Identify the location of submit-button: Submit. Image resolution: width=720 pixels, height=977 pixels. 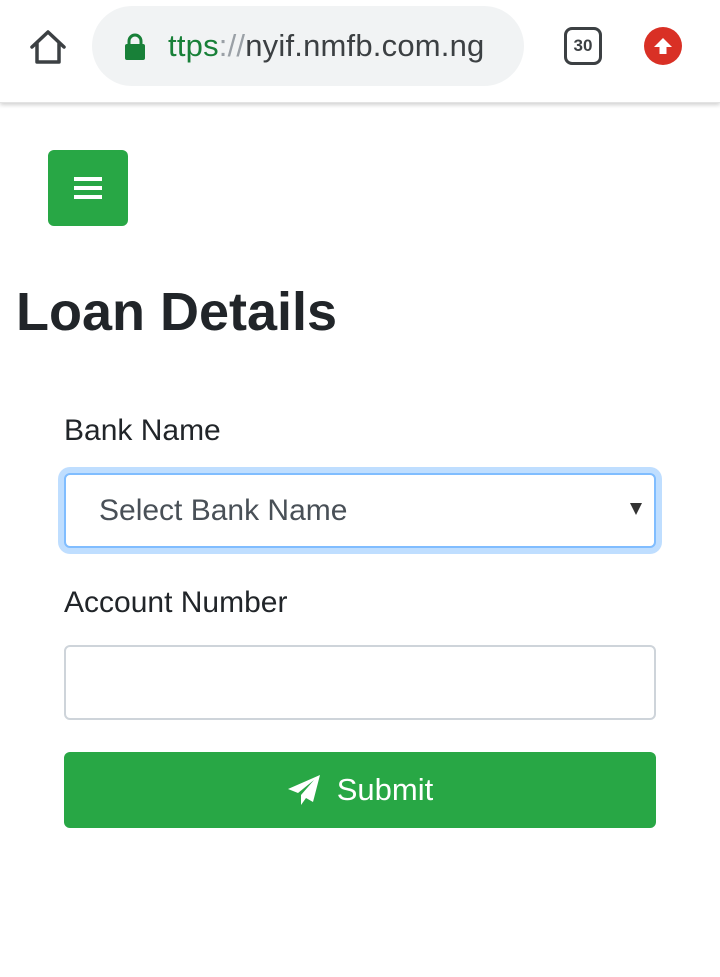
(360, 790).